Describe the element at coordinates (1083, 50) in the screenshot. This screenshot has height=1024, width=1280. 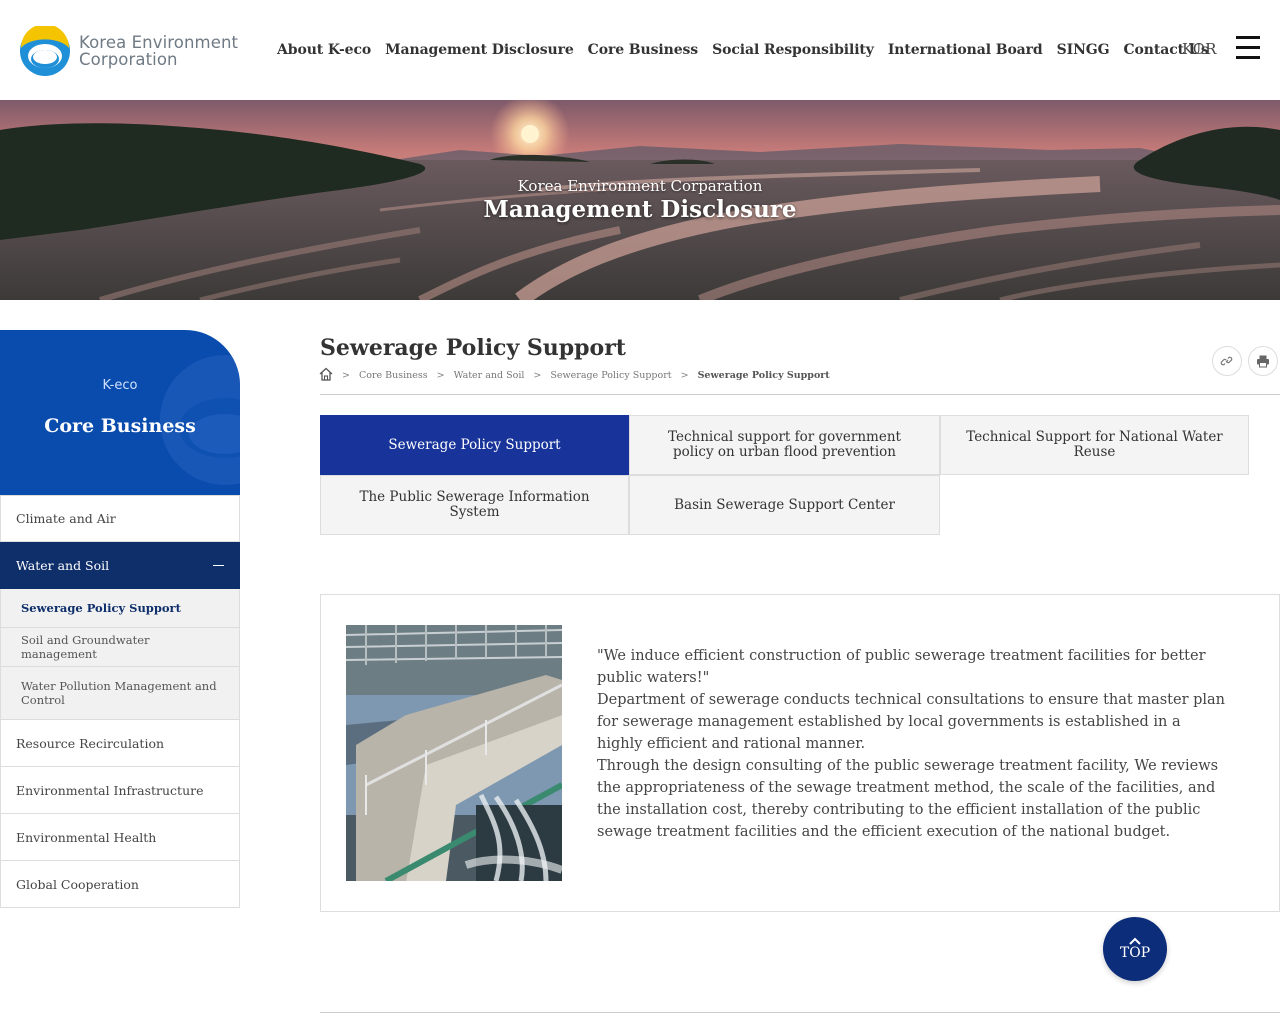
I see `nav-singg: SINGG` at that location.